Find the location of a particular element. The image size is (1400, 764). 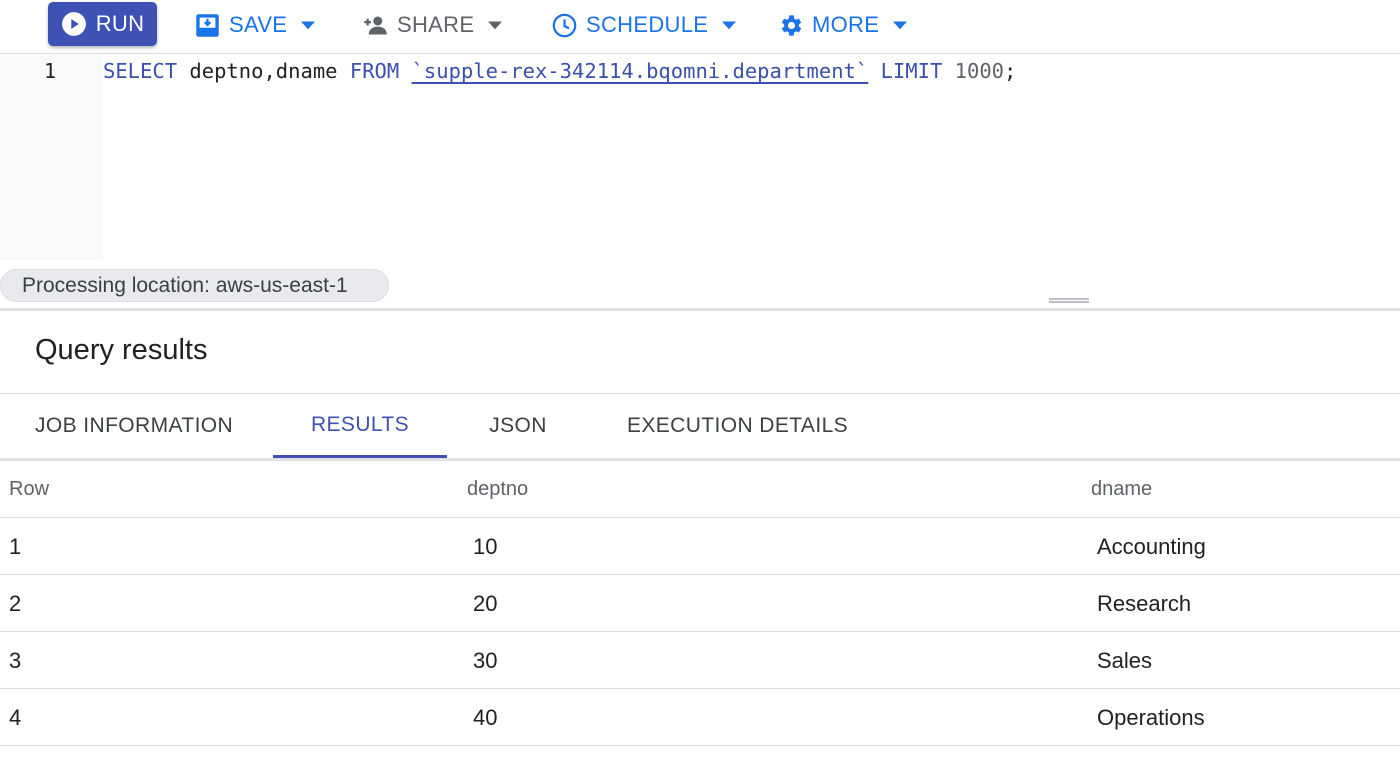

cell-row-number: 4 is located at coordinates (15, 717).